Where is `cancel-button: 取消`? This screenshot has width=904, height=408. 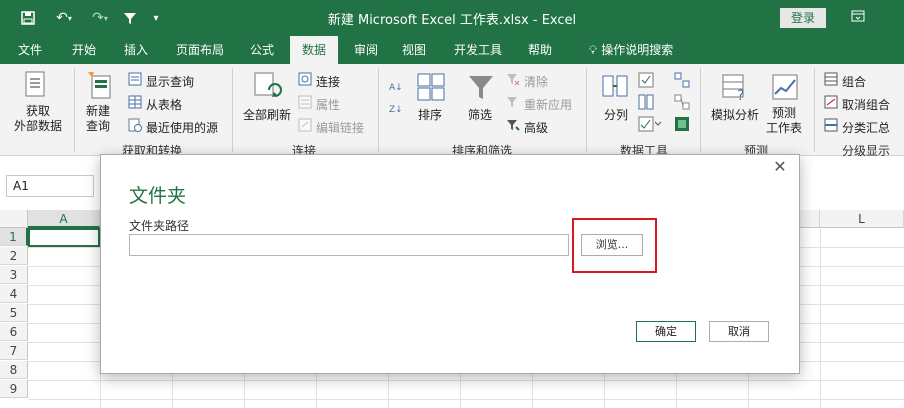 cancel-button: 取消 is located at coordinates (739, 331).